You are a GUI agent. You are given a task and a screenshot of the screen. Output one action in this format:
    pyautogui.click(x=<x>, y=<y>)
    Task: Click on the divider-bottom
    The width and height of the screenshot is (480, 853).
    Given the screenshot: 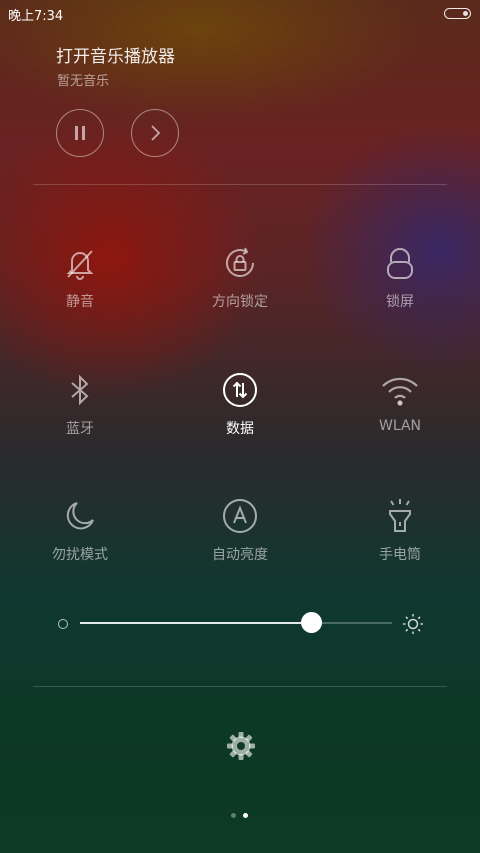 What is the action you would take?
    pyautogui.click(x=240, y=686)
    